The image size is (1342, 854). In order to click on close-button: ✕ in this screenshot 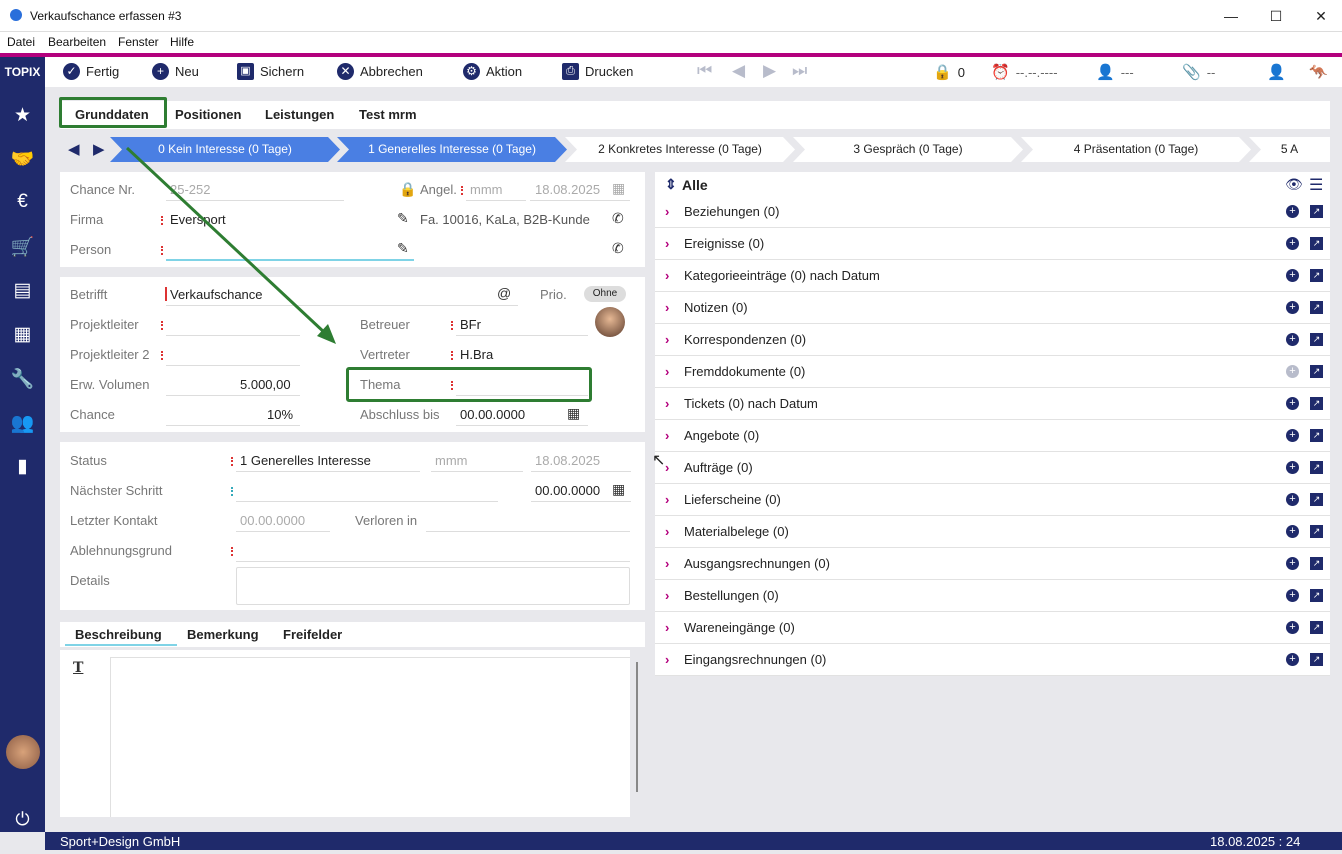, I will do `click(1320, 16)`.